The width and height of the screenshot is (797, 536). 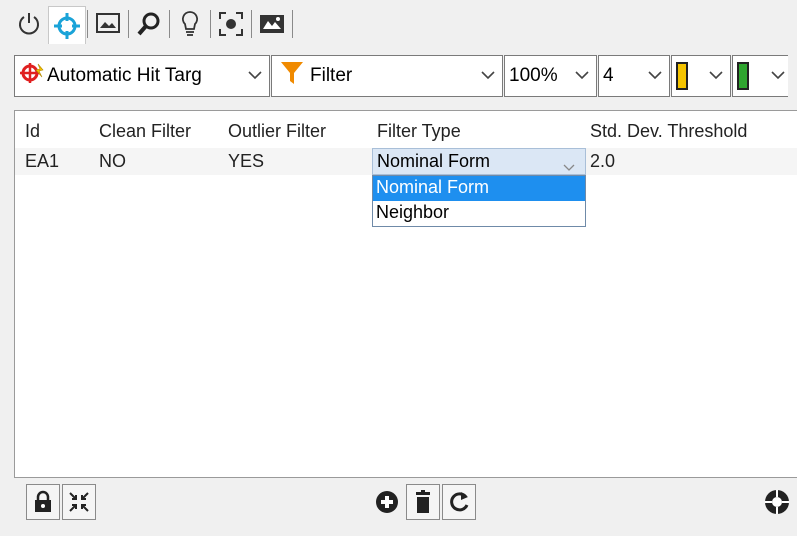 What do you see at coordinates (479, 213) in the screenshot?
I see `dropdown-option-neighbor: Neighbor` at bounding box center [479, 213].